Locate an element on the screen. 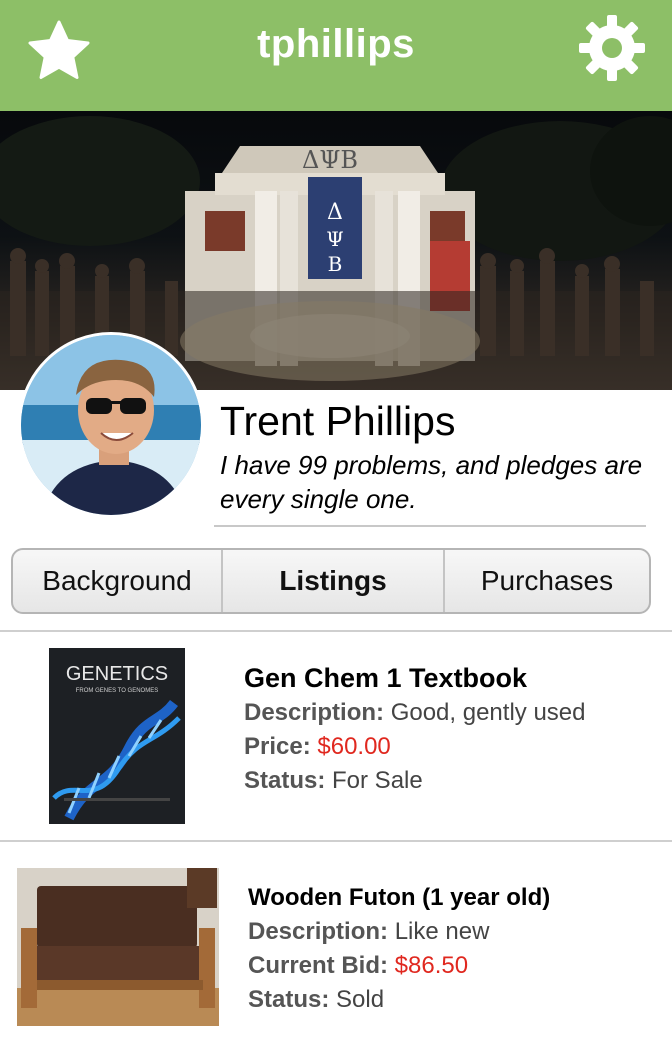  listing-thumbnail: GENETICS FROM GENES TO GENOMES is located at coordinates (117, 736).